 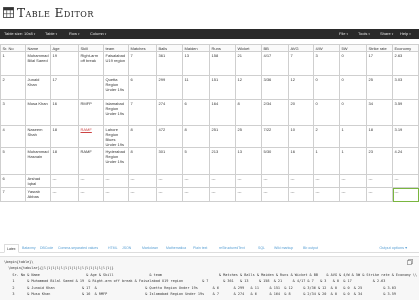 What do you see at coordinates (249, 48) in the screenshot?
I see `column-header-cell: Wicket` at bounding box center [249, 48].